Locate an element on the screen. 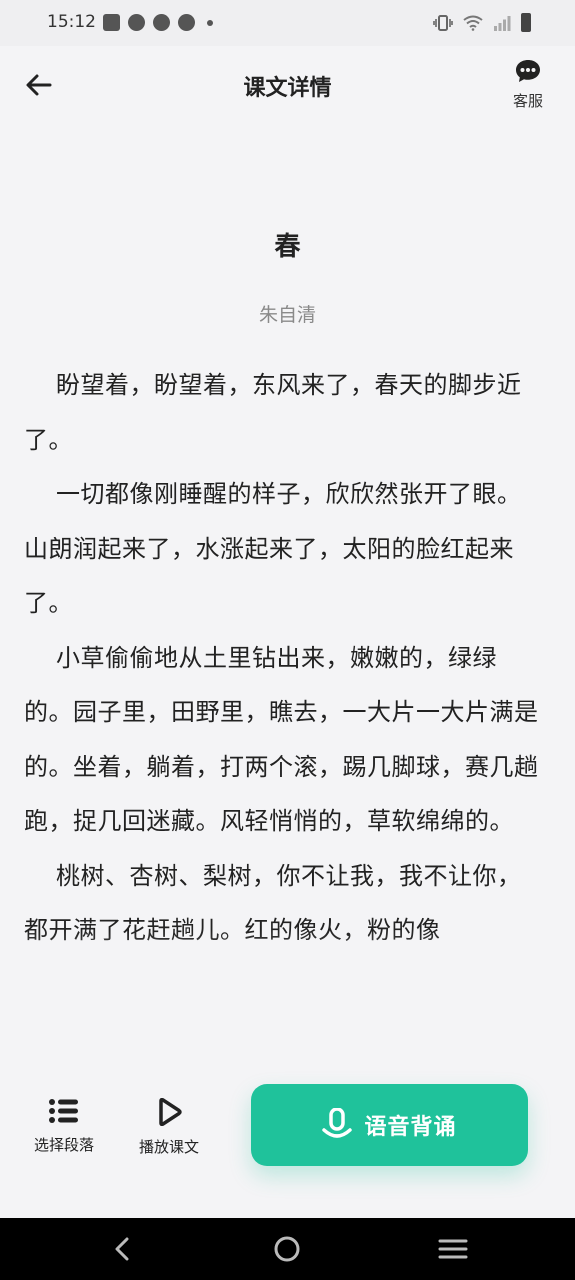  play-text-button: 播放课文 is located at coordinates (169, 1127).